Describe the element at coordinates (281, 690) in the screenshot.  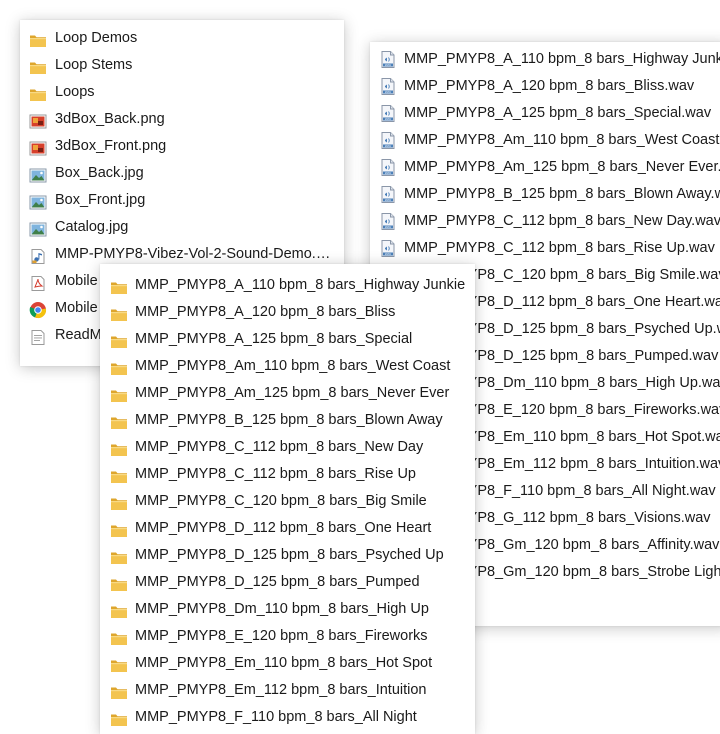
I see `folder-item-label: MMP_PMYP8_Em_112 bpm_8 bars_Intuition` at that location.